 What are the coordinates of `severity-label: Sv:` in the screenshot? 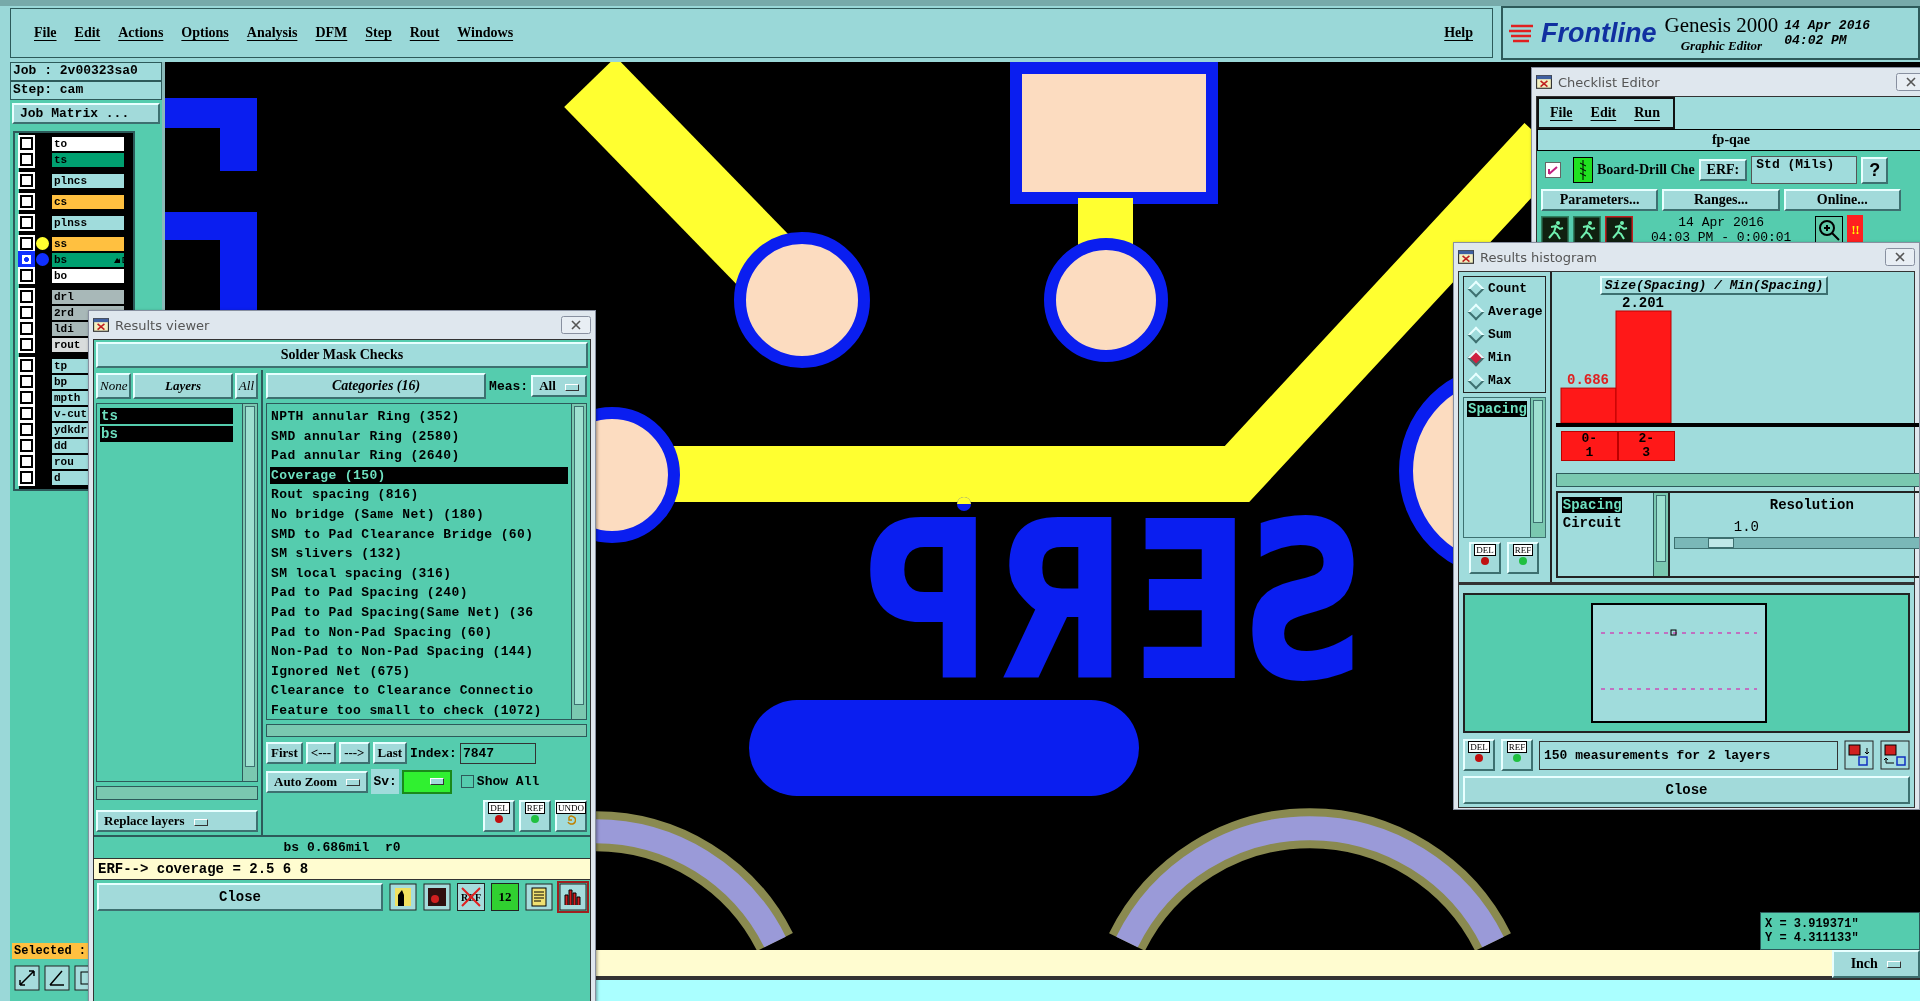 It's located at (385, 781).